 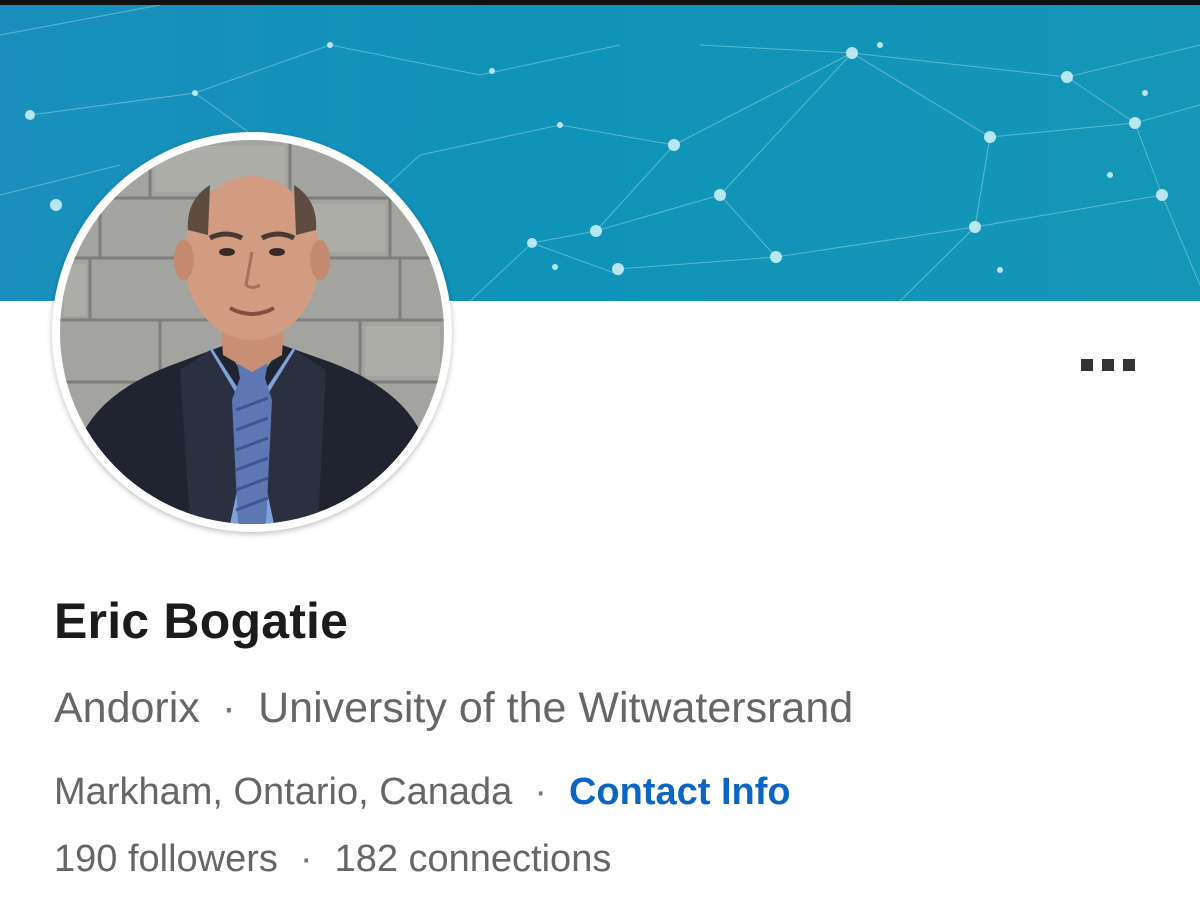 I want to click on contact-info-link: Contact Info, so click(x=680, y=792).